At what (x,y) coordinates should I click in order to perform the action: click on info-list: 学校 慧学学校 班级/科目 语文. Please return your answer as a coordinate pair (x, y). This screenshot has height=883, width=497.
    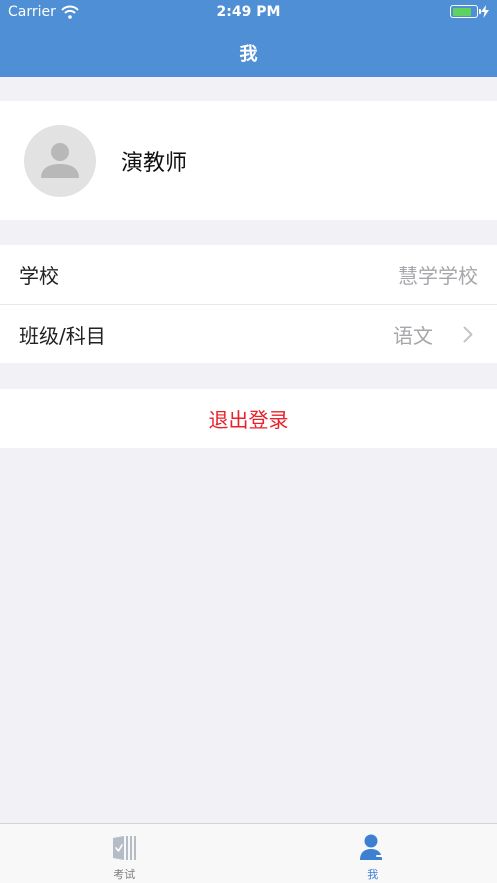
    Looking at the image, I should click on (248, 304).